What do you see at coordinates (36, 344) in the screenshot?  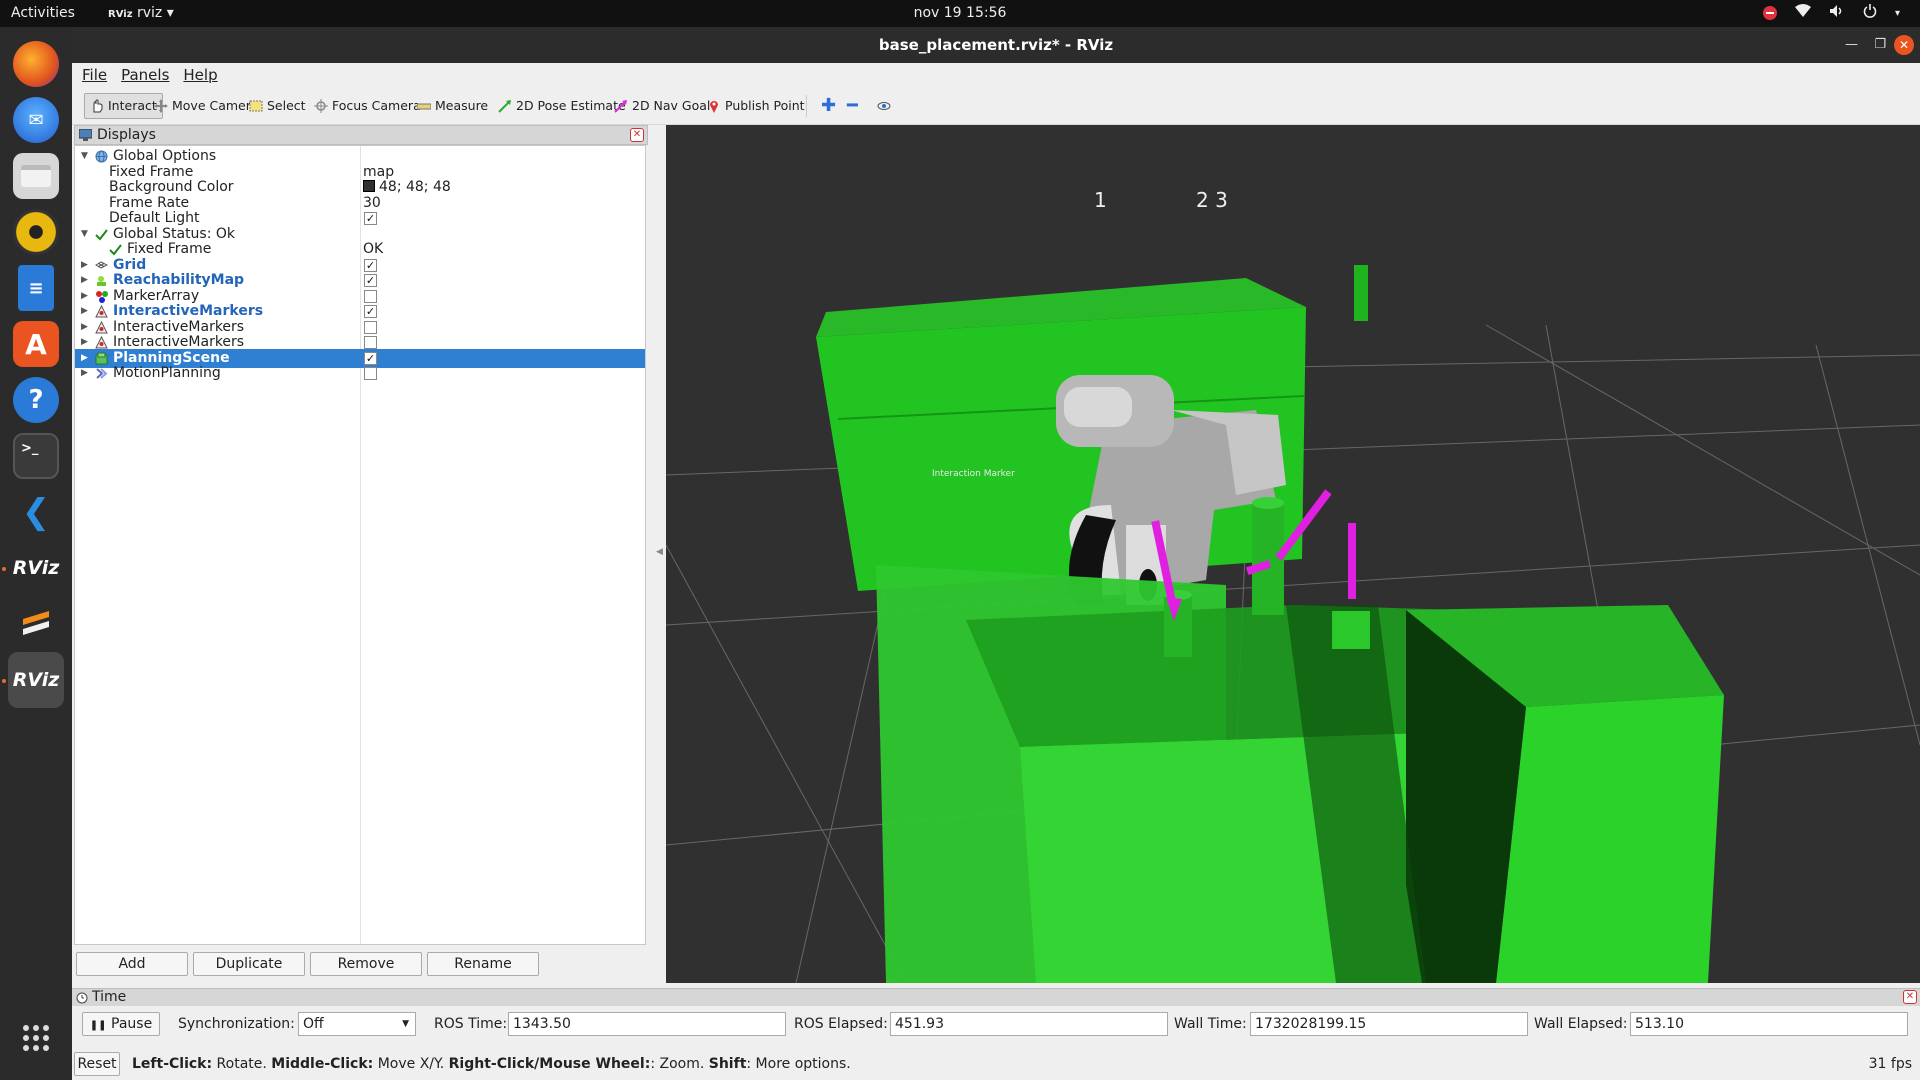 I see `dock-software: A` at bounding box center [36, 344].